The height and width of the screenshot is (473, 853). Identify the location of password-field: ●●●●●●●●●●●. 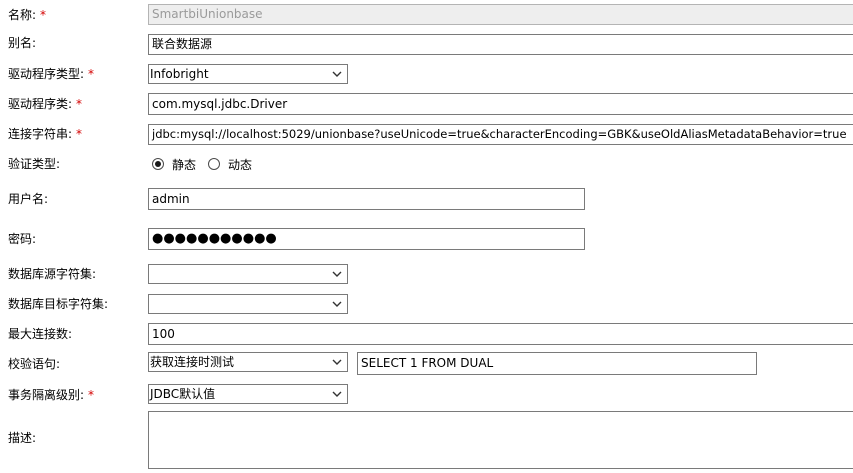
(366, 239).